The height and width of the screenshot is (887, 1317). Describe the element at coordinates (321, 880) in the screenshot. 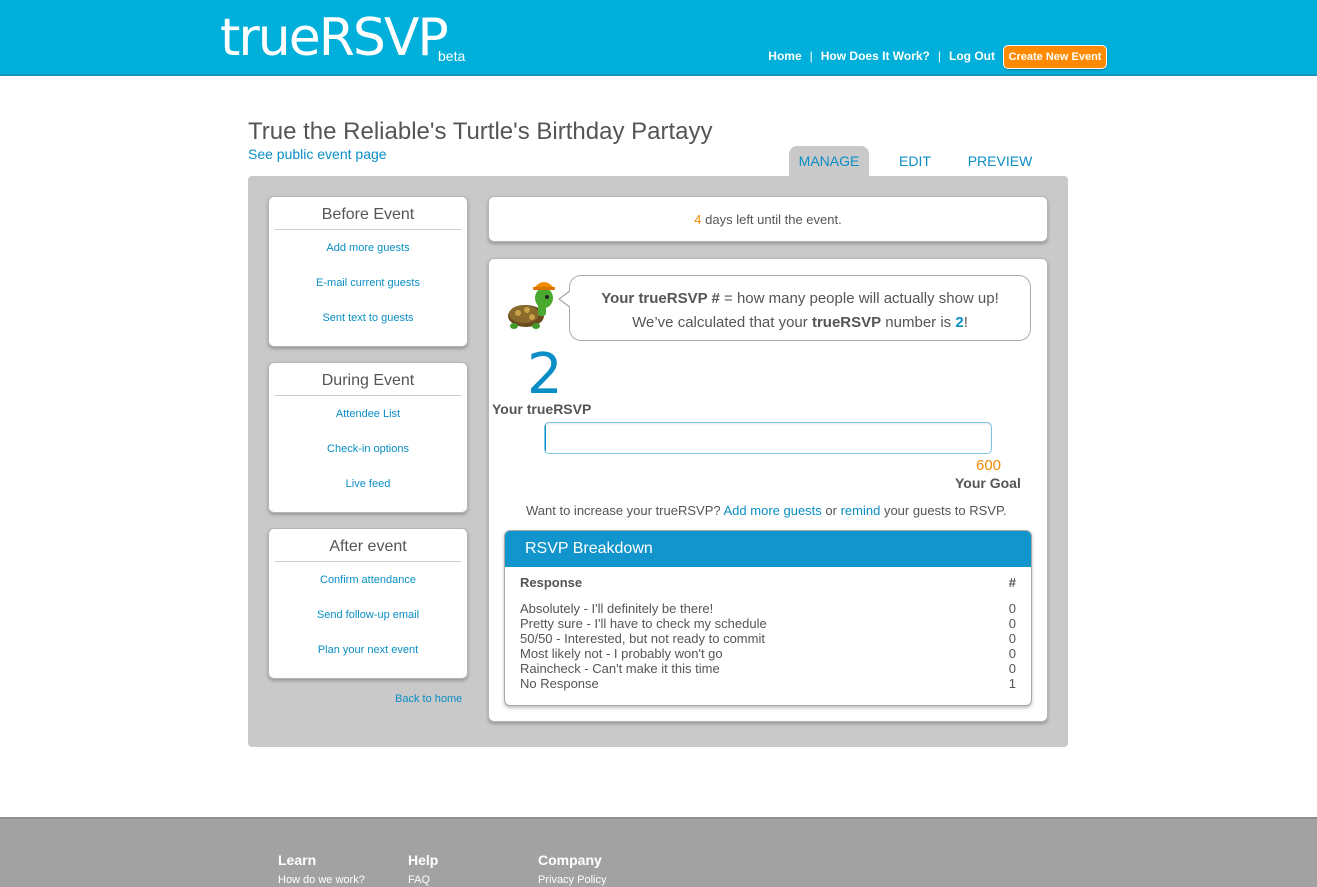

I see `footer-how-we-work-link: How do we work?` at that location.